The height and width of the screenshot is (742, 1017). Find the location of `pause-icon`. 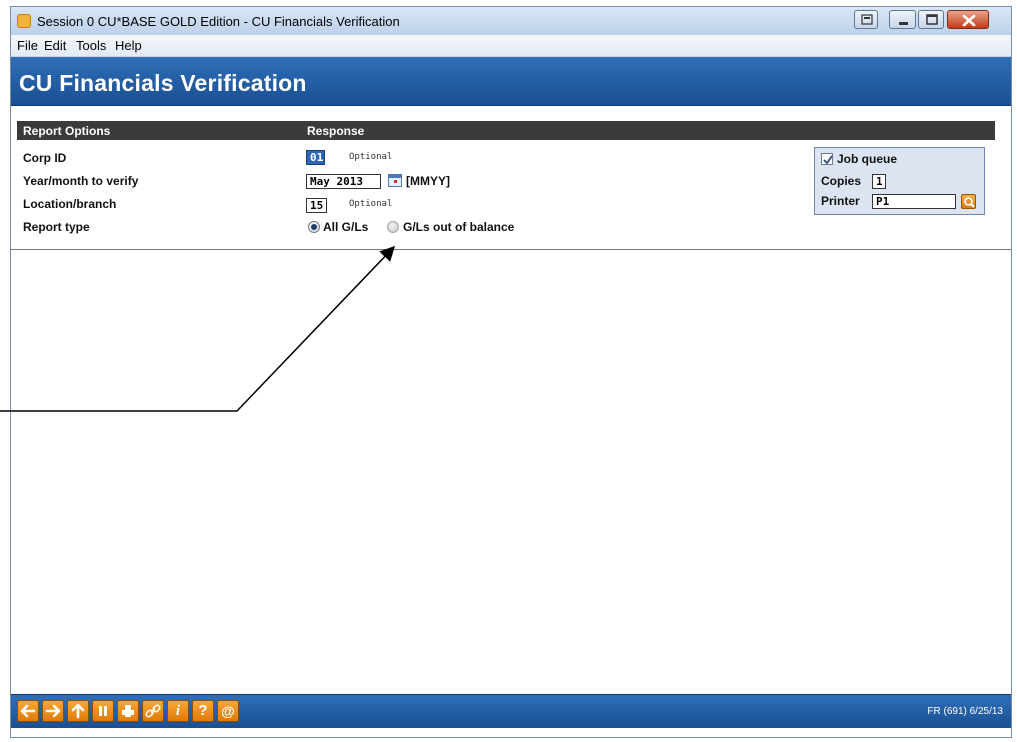

pause-icon is located at coordinates (103, 711).